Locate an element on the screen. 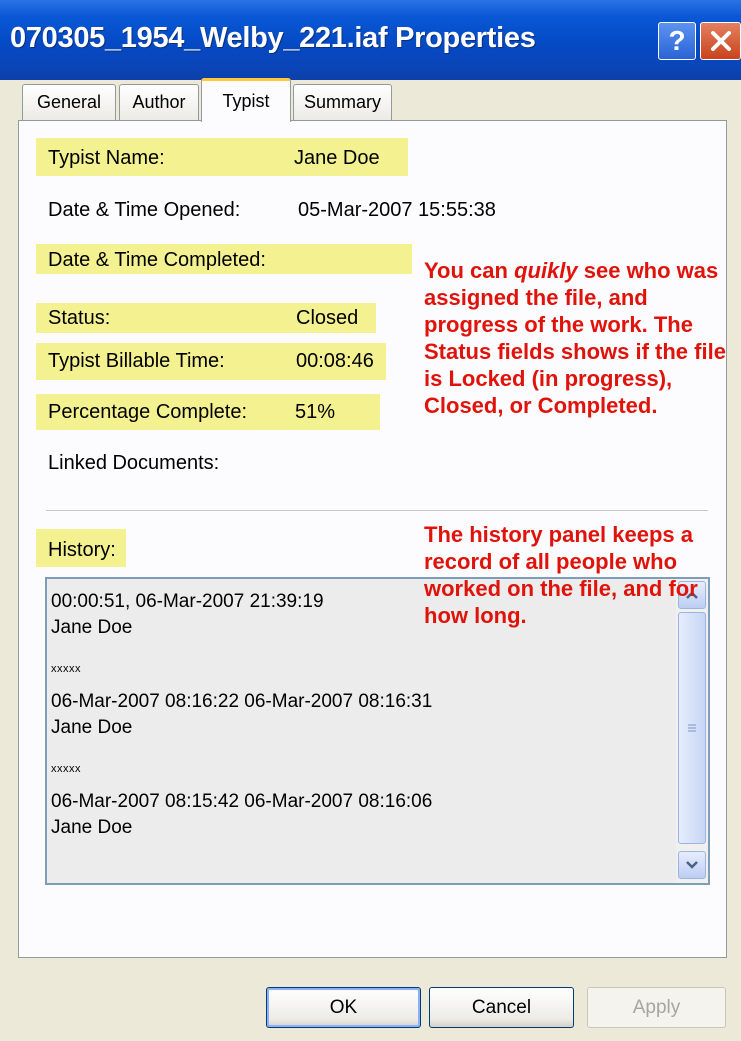 The image size is (741, 1041). tab-typist: Typist is located at coordinates (246, 100).